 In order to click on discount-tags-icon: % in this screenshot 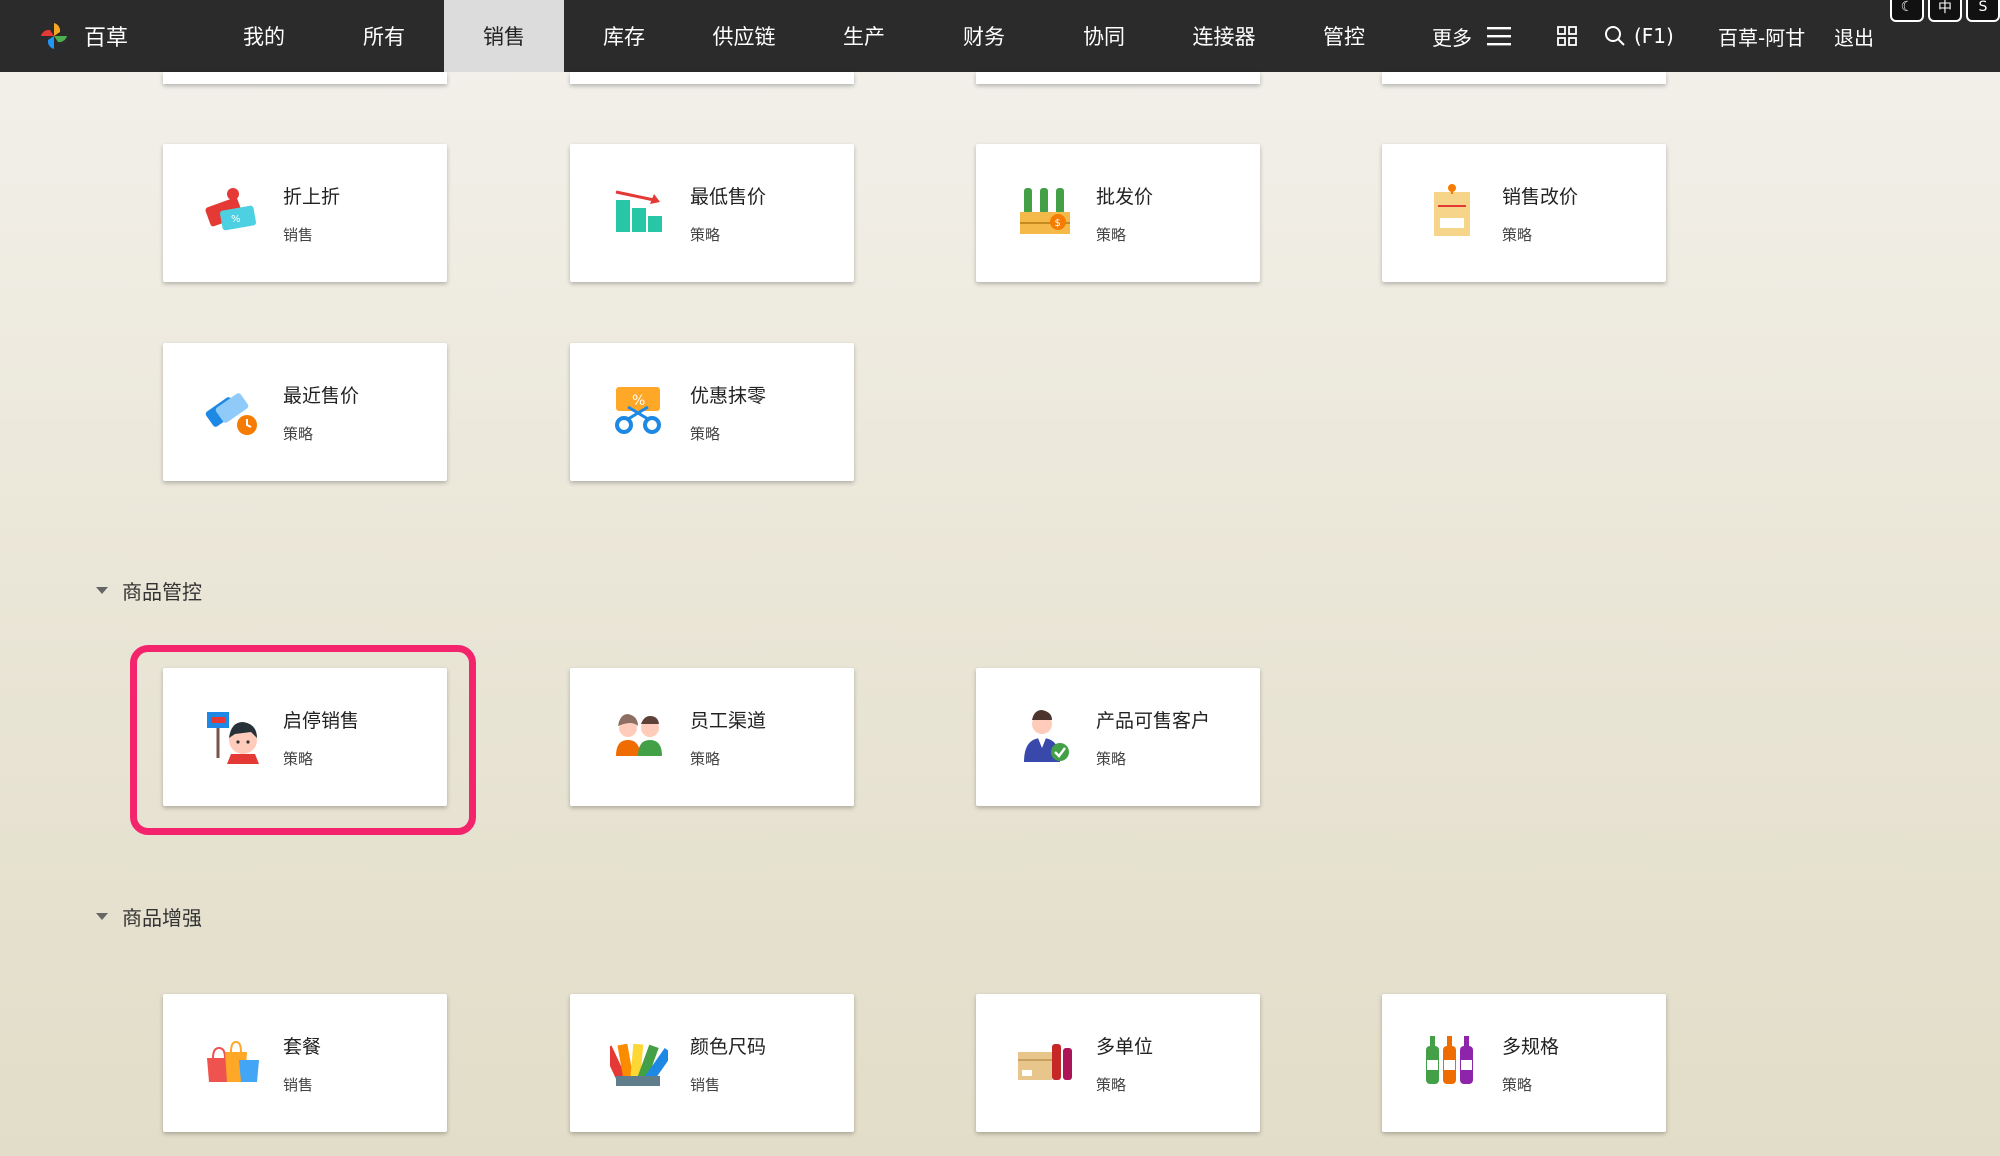, I will do `click(231, 209)`.